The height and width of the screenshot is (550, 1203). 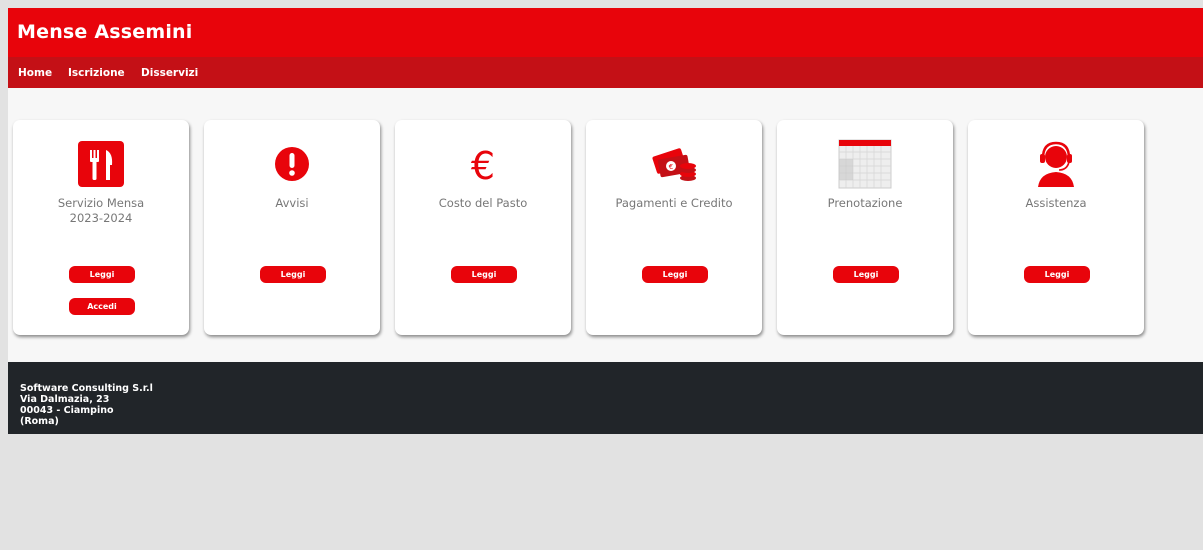 What do you see at coordinates (65, 399) in the screenshot?
I see `footer-address: Via Dalmazia, 23` at bounding box center [65, 399].